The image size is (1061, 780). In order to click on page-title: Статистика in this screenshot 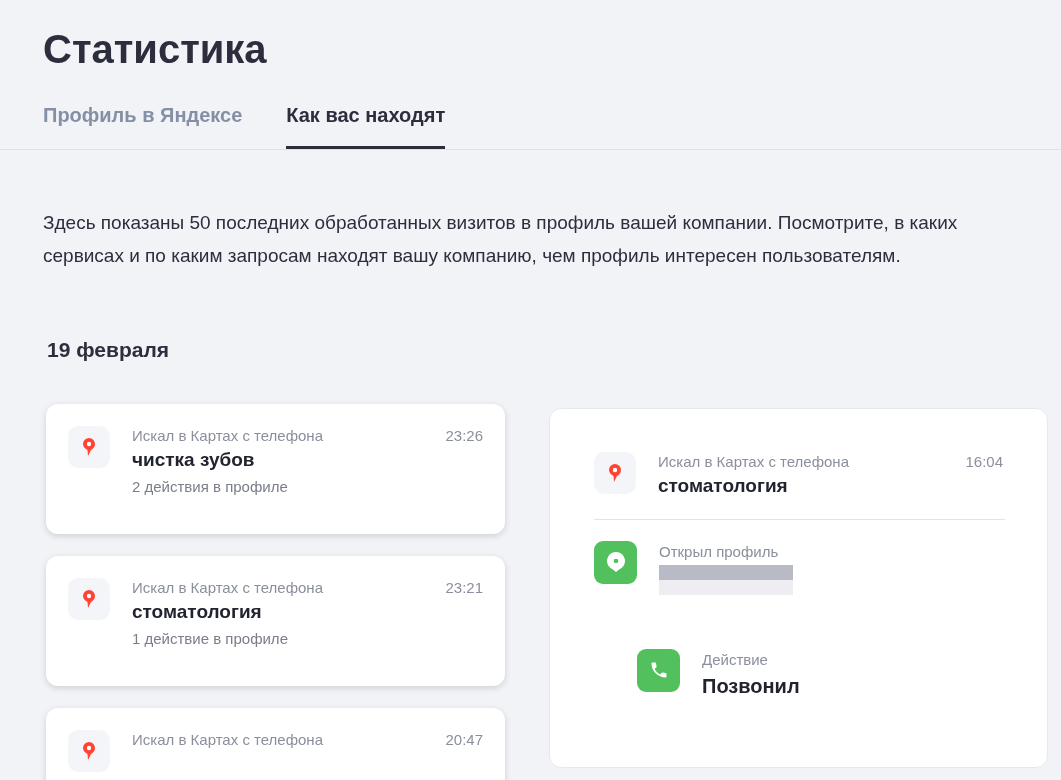, I will do `click(155, 49)`.